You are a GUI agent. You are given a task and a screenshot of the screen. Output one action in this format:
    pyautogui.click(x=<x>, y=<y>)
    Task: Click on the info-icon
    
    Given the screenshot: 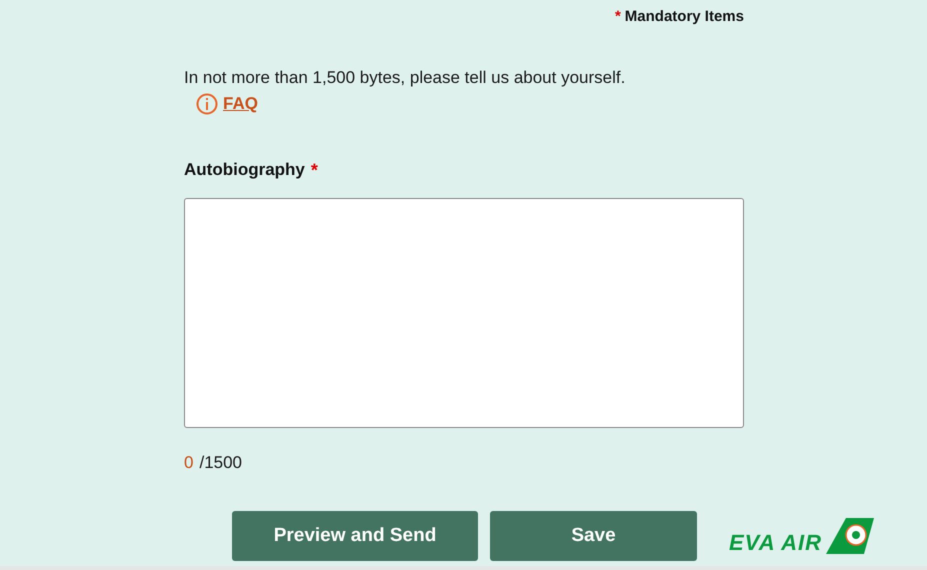 What is the action you would take?
    pyautogui.click(x=207, y=103)
    